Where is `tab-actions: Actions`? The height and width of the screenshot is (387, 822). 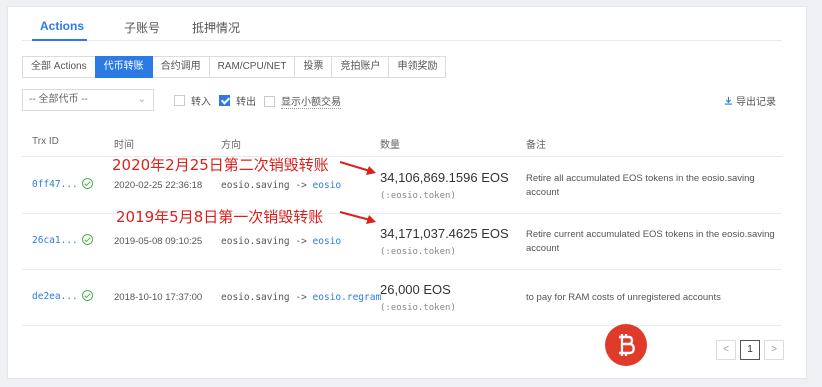 tab-actions: Actions is located at coordinates (62, 26).